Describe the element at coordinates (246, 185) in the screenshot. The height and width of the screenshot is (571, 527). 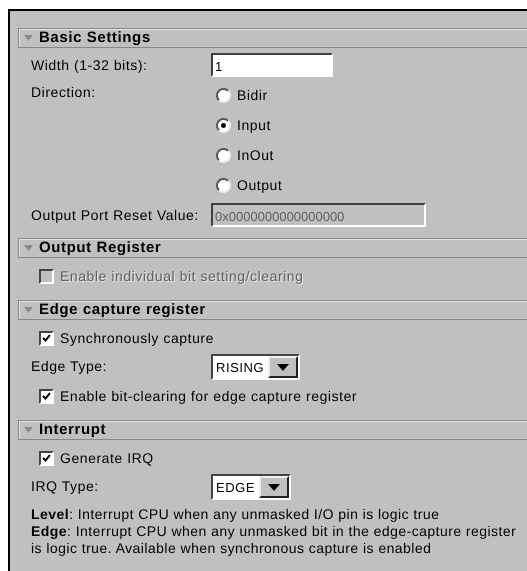
I see `radio-option: Output` at that location.